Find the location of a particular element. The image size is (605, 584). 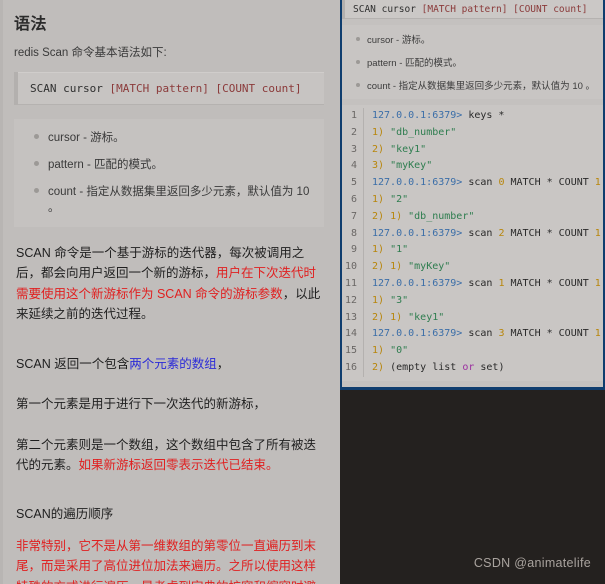

section-heading-traversal: SCAN的遍历顺序 is located at coordinates (65, 514).